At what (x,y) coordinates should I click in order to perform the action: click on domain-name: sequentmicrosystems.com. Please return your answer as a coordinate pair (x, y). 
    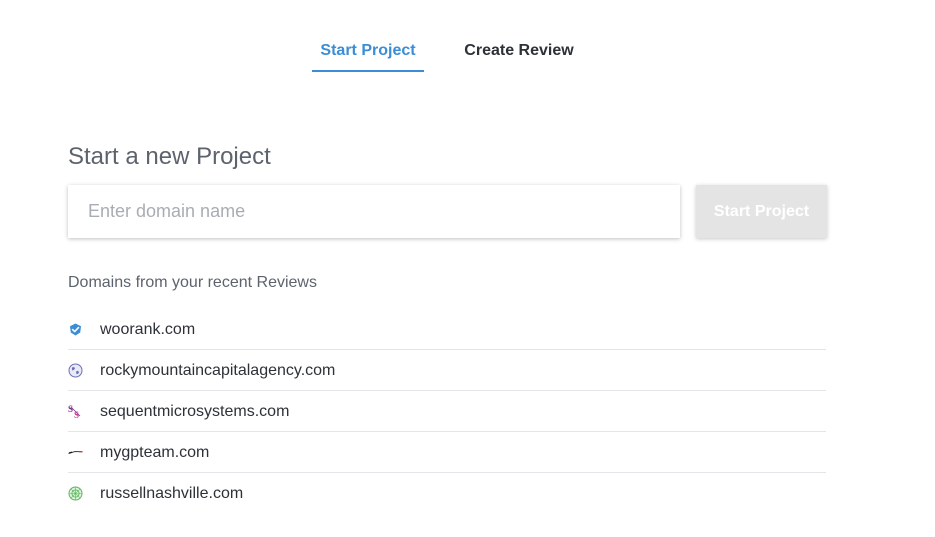
    Looking at the image, I should click on (195, 411).